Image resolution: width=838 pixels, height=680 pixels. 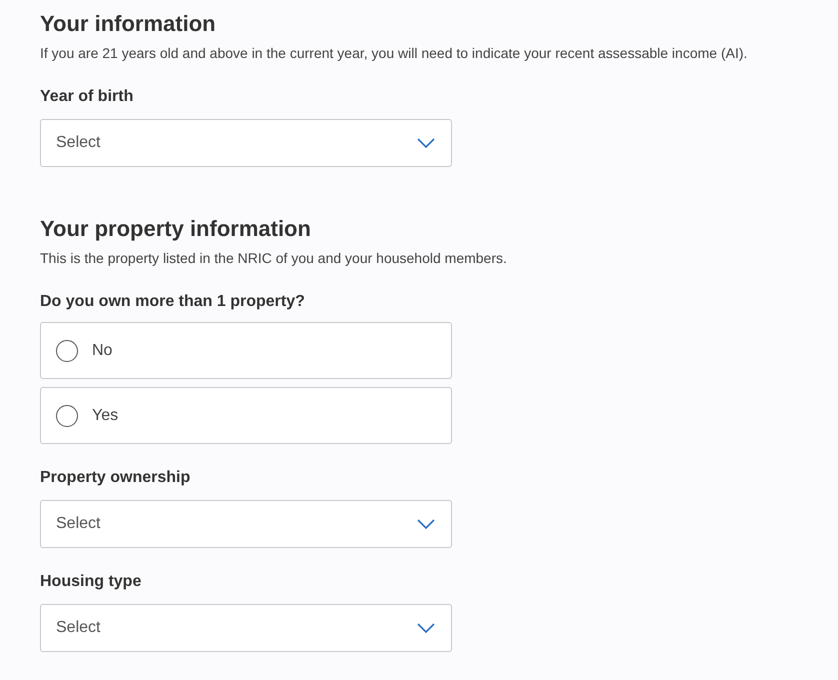 I want to click on field-label: Property ownership, so click(x=115, y=478).